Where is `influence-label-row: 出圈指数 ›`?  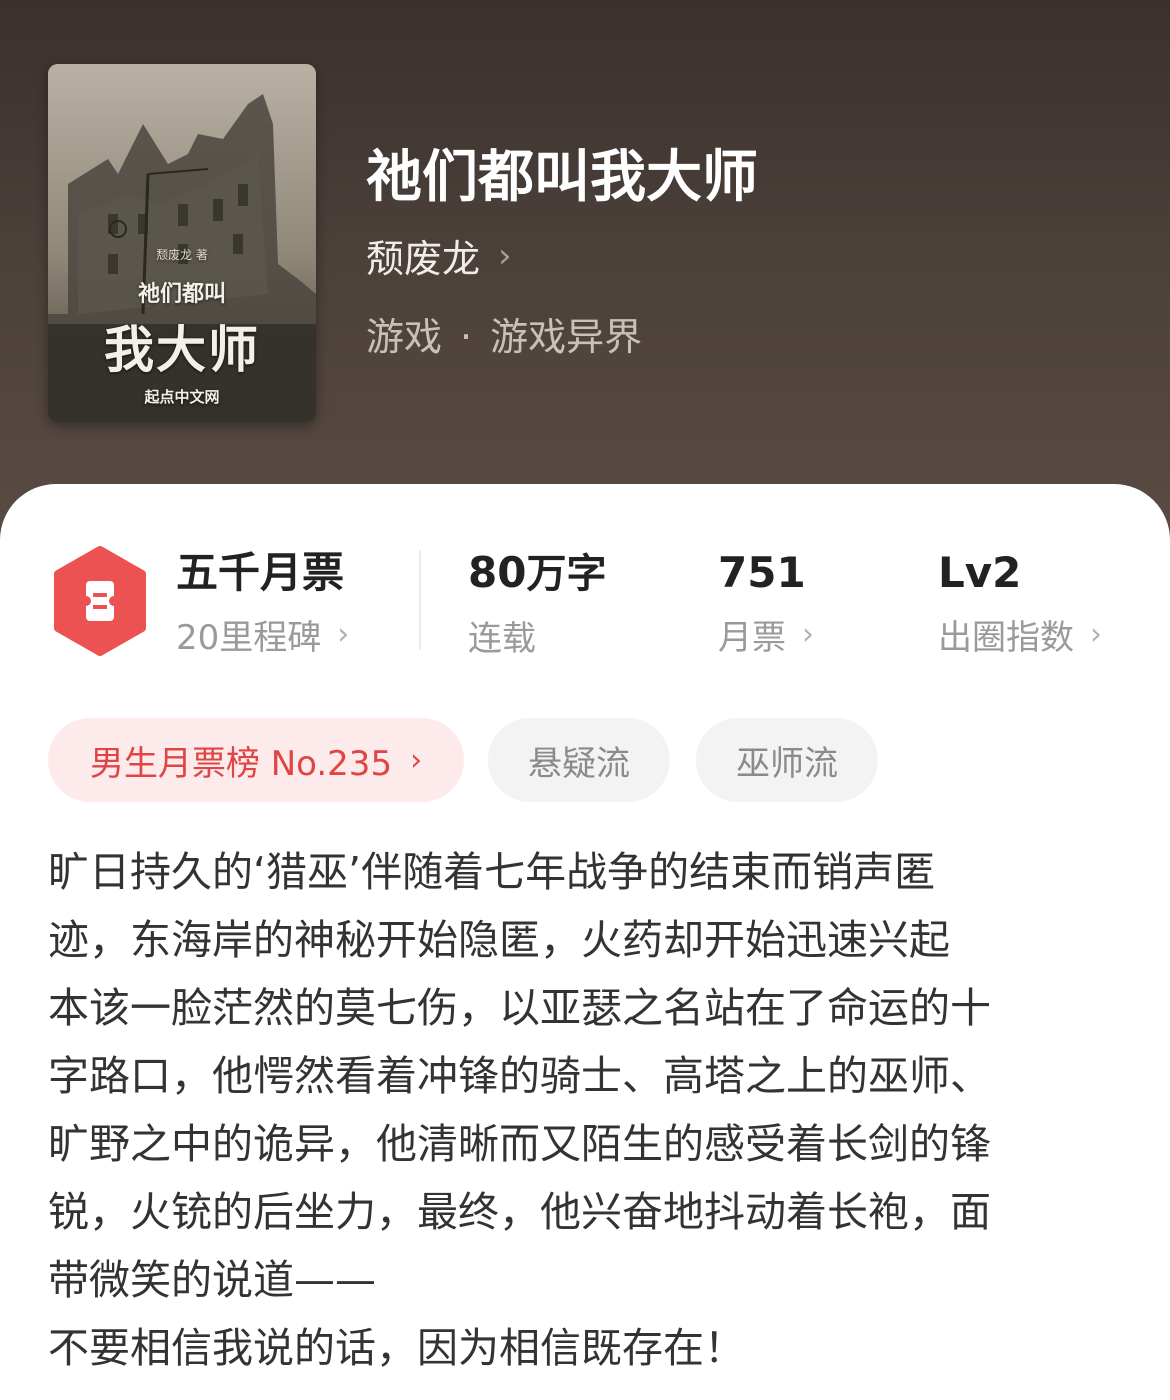 influence-label-row: 出圈指数 › is located at coordinates (1020, 634).